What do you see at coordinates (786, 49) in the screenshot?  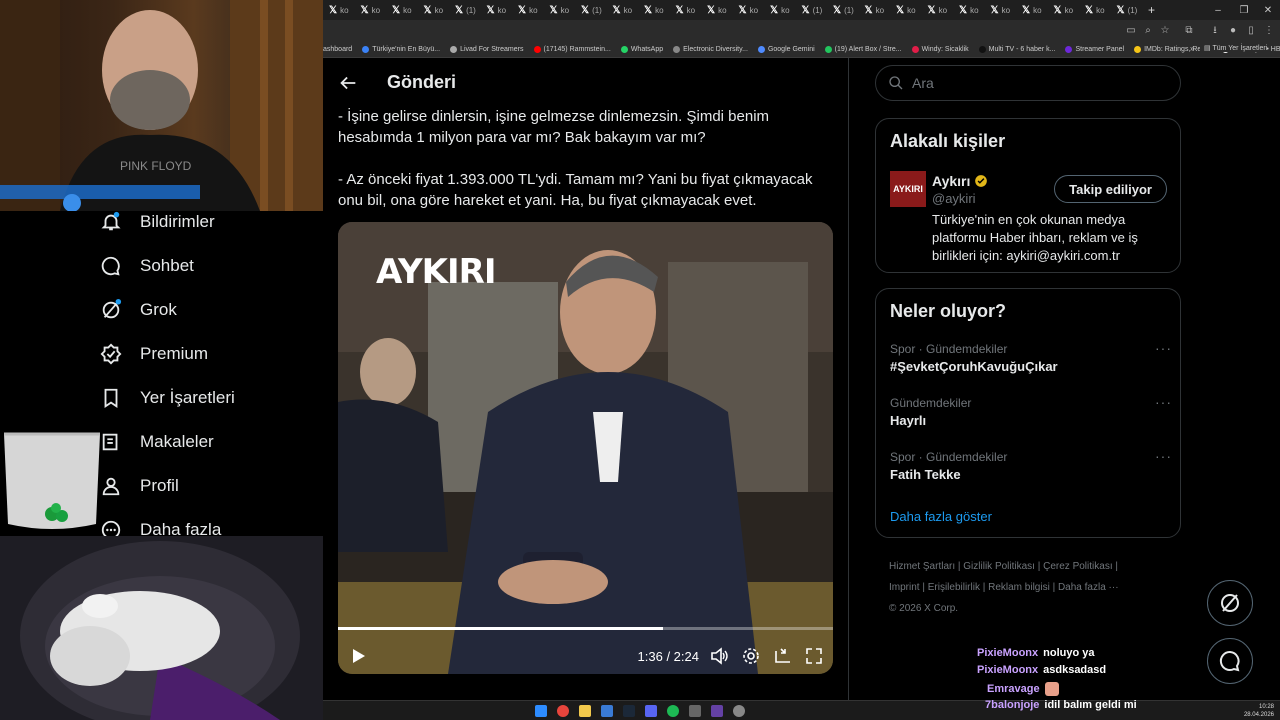 I see `bookmark-item: Google Gemini` at bounding box center [786, 49].